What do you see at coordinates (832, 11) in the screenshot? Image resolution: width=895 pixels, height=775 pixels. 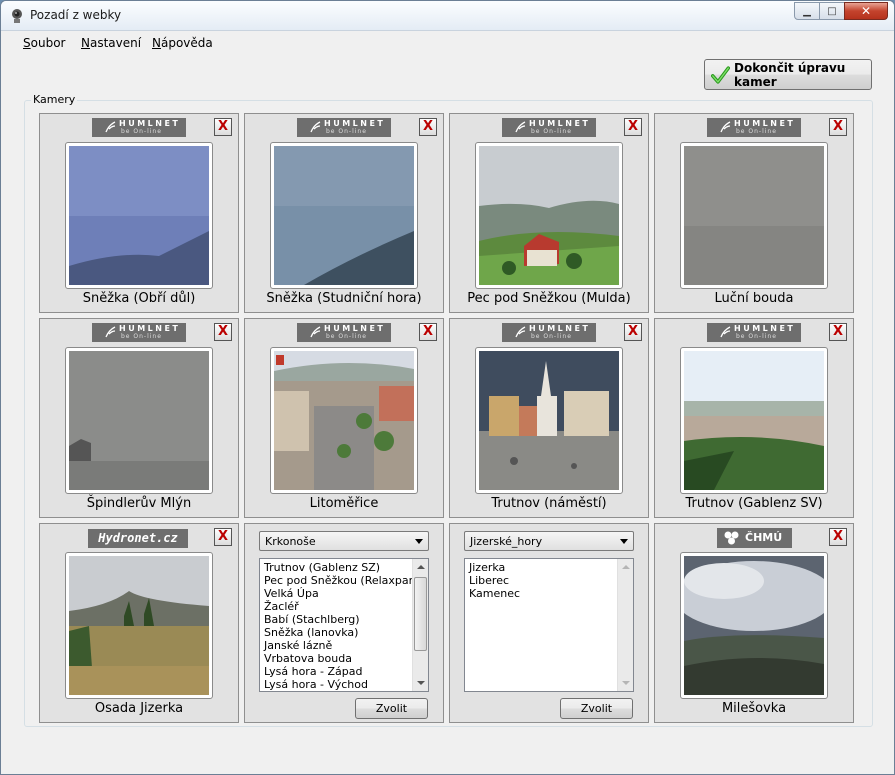 I see `maximize-button: □` at bounding box center [832, 11].